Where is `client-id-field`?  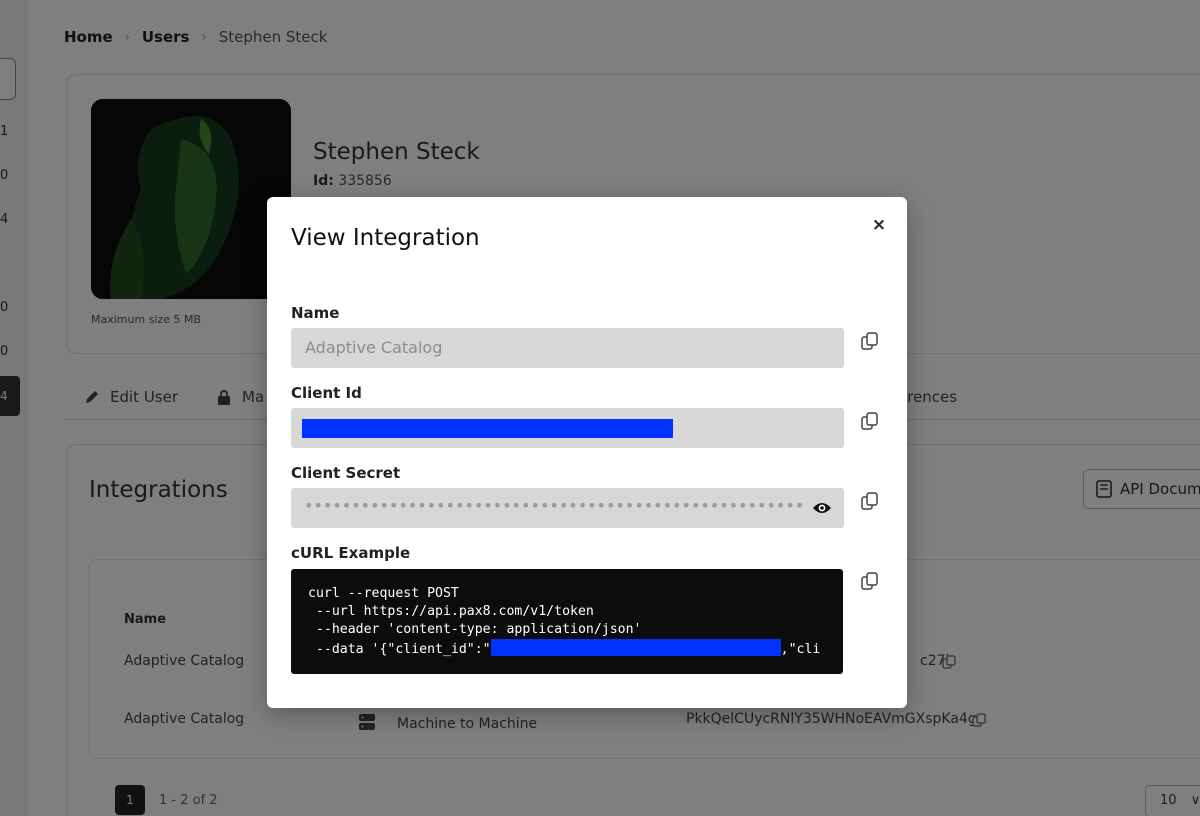
client-id-field is located at coordinates (567, 428).